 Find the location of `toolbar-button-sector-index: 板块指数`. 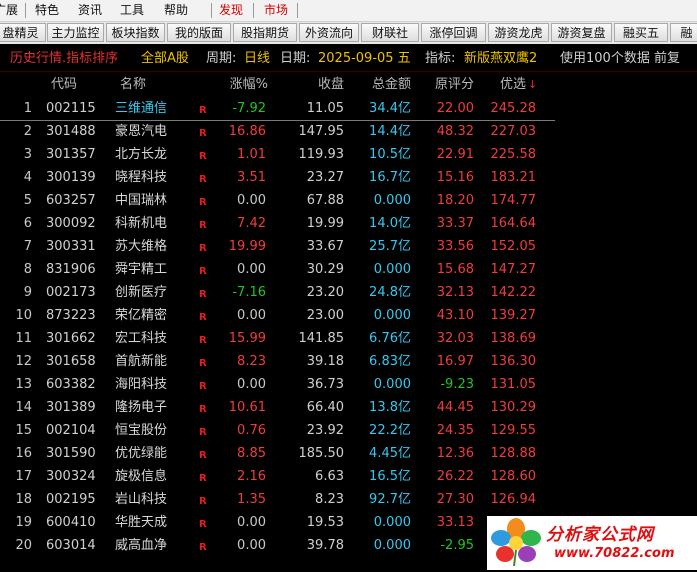

toolbar-button-sector-index: 板块指数 is located at coordinates (135, 32).